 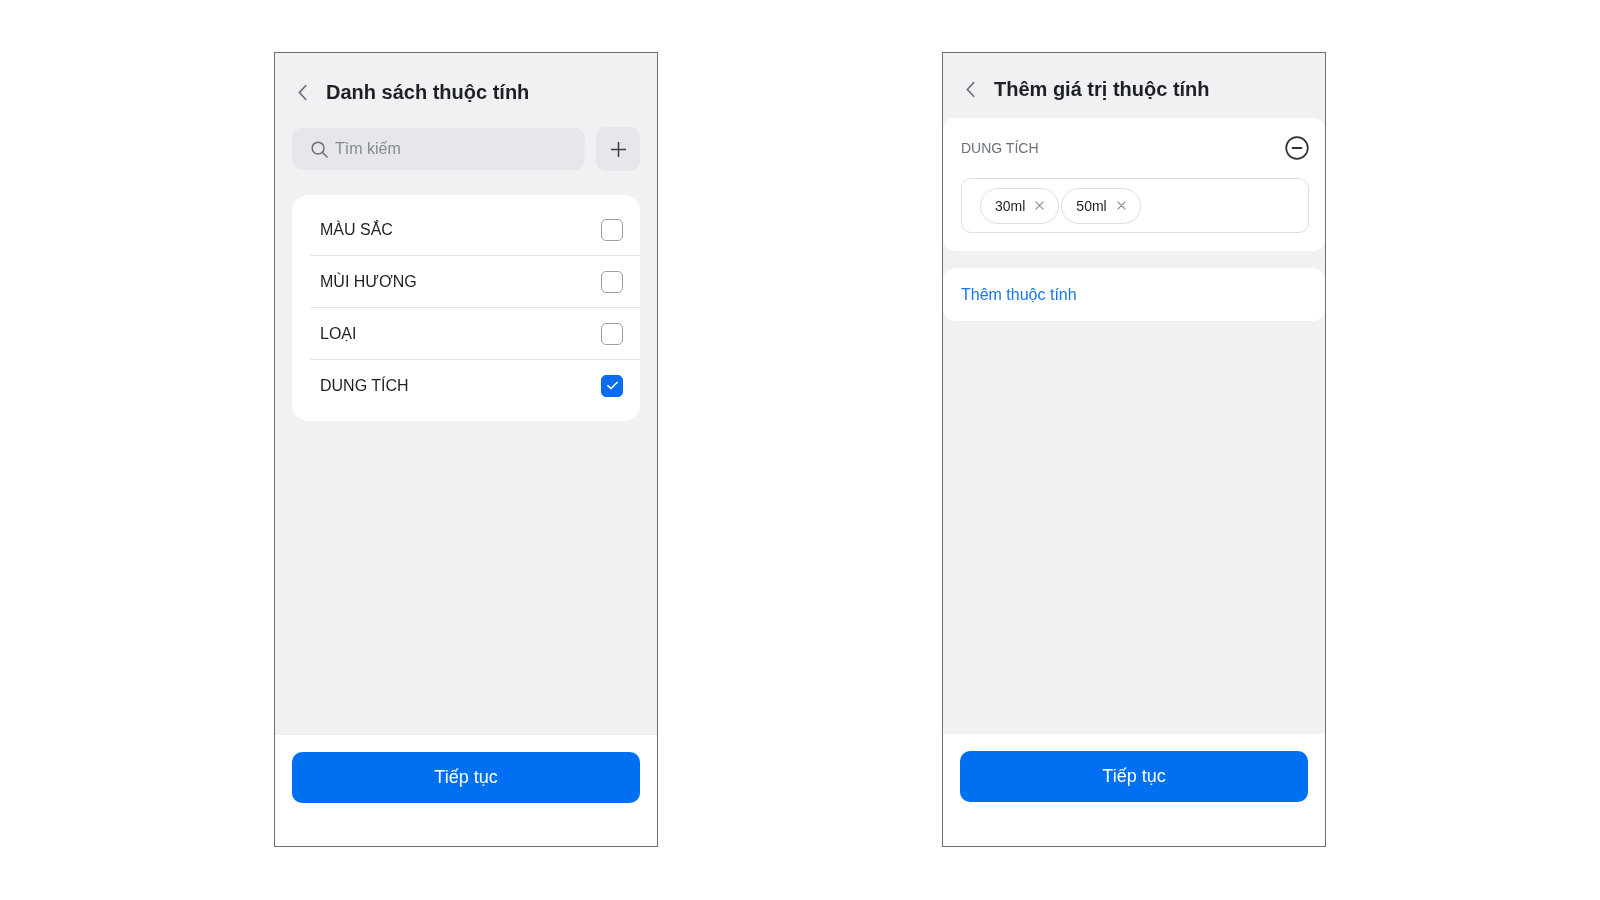 I want to click on minus-circle-icon, so click(x=1297, y=148).